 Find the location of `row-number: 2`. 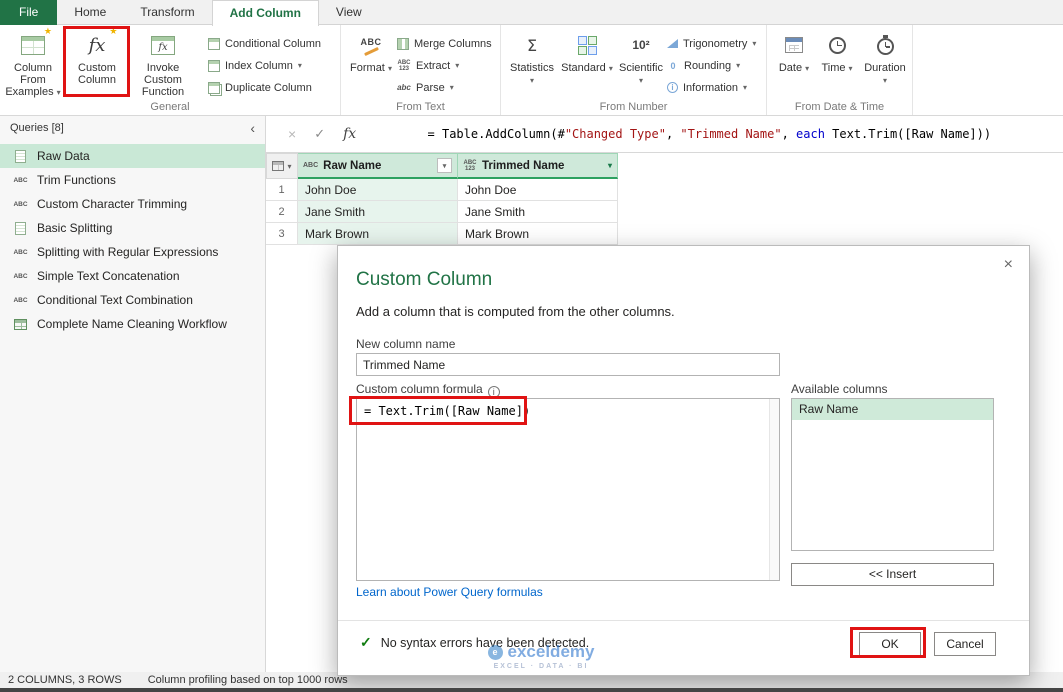

row-number: 2 is located at coordinates (282, 212).